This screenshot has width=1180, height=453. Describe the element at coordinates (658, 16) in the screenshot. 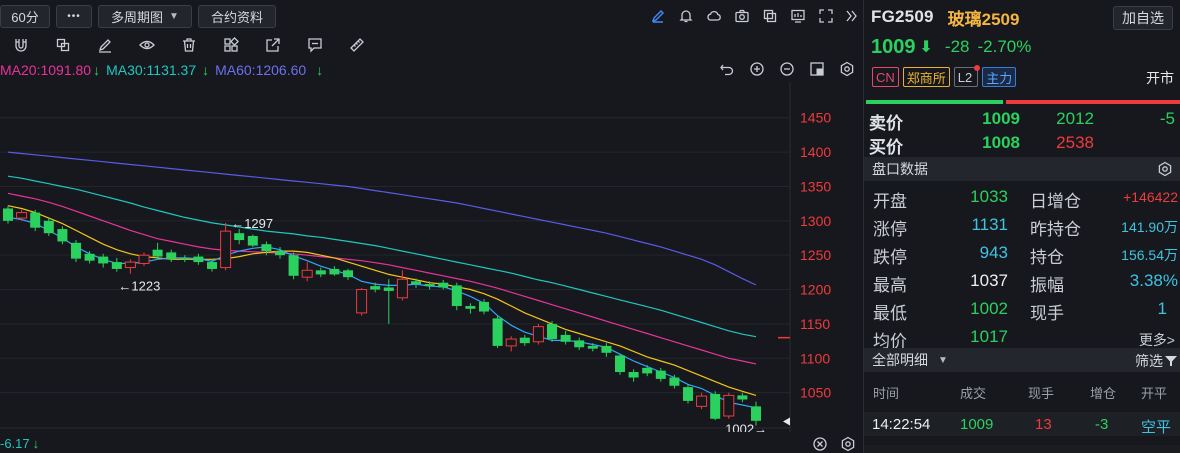

I see `pen-icon` at that location.